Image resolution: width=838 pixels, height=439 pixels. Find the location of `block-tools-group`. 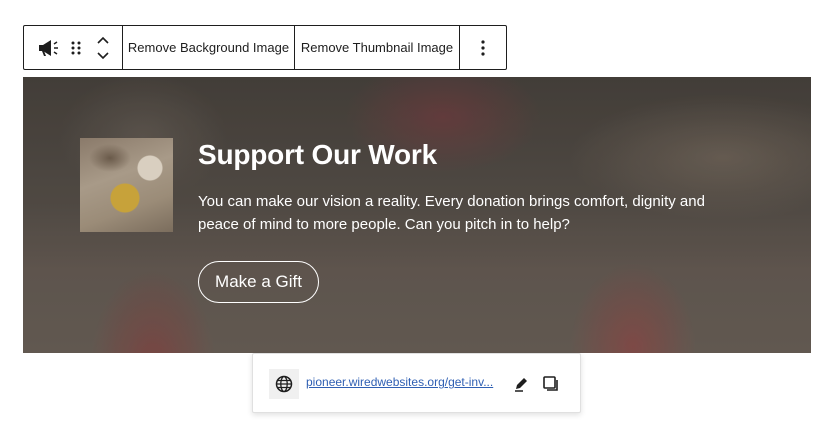

block-tools-group is located at coordinates (73, 47).